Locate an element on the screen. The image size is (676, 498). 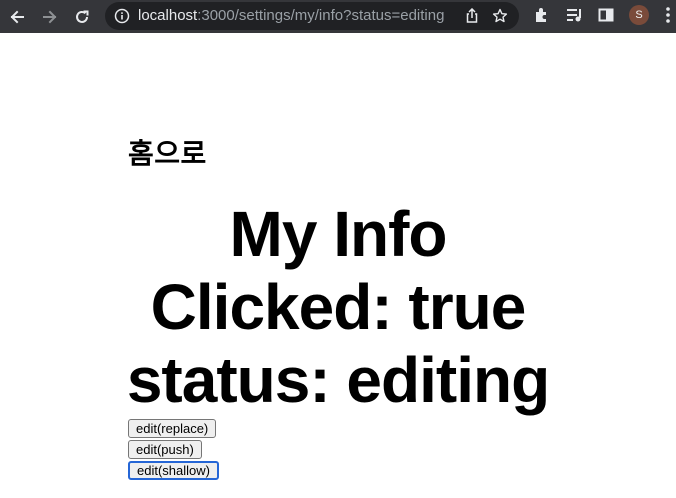
edit-push-button: edit(push) is located at coordinates (165, 449).